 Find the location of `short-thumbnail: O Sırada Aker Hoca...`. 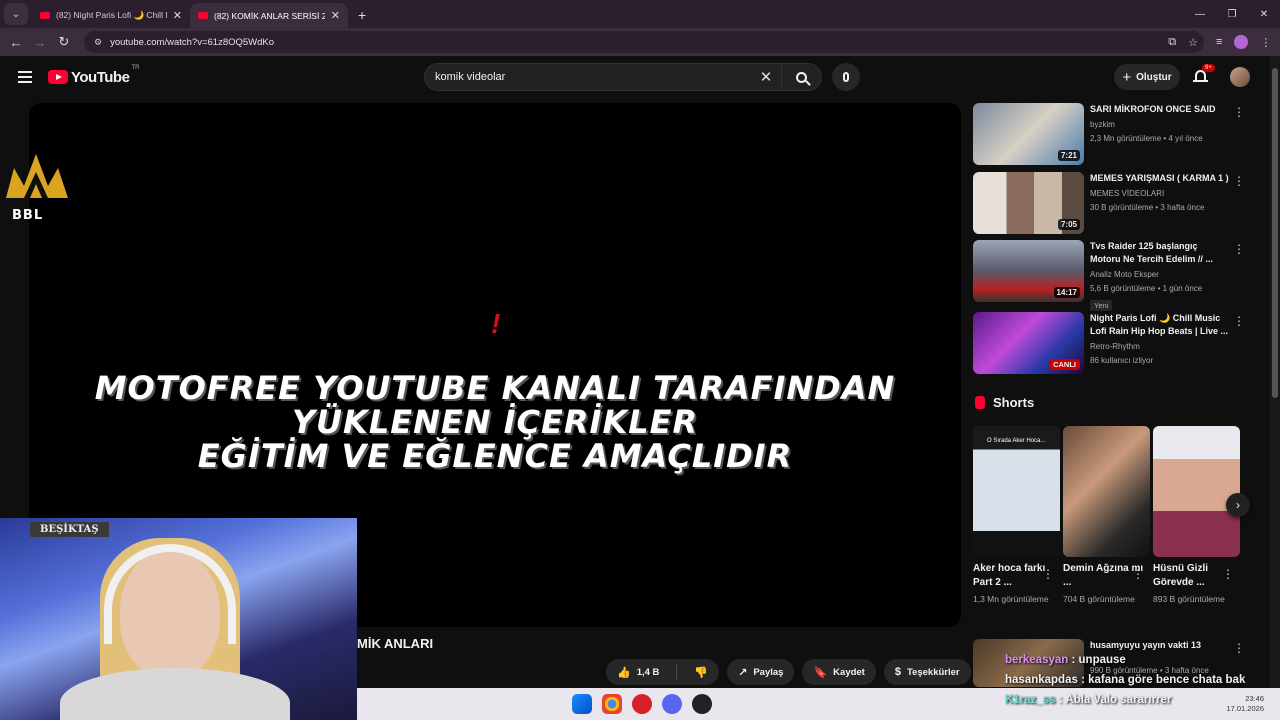

short-thumbnail: O Sırada Aker Hoca... is located at coordinates (1016, 491).